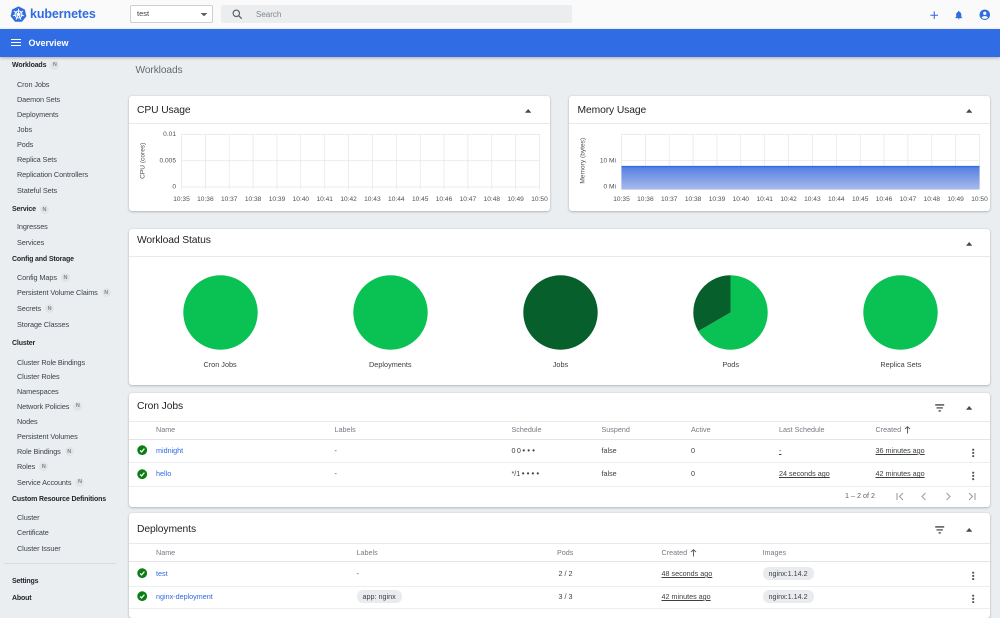 The image size is (1000, 618). Describe the element at coordinates (608, 160) in the screenshot. I see `svg-text: 10 Mi` at that location.